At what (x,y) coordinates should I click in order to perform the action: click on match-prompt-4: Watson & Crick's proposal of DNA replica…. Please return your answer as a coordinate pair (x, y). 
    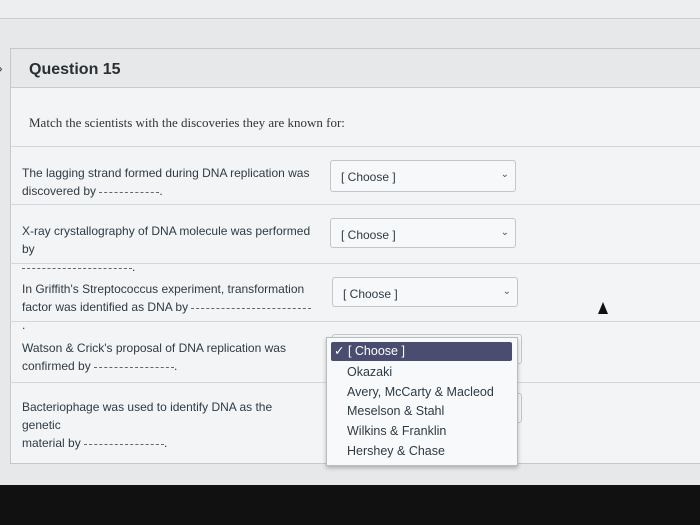
    Looking at the image, I should click on (154, 357).